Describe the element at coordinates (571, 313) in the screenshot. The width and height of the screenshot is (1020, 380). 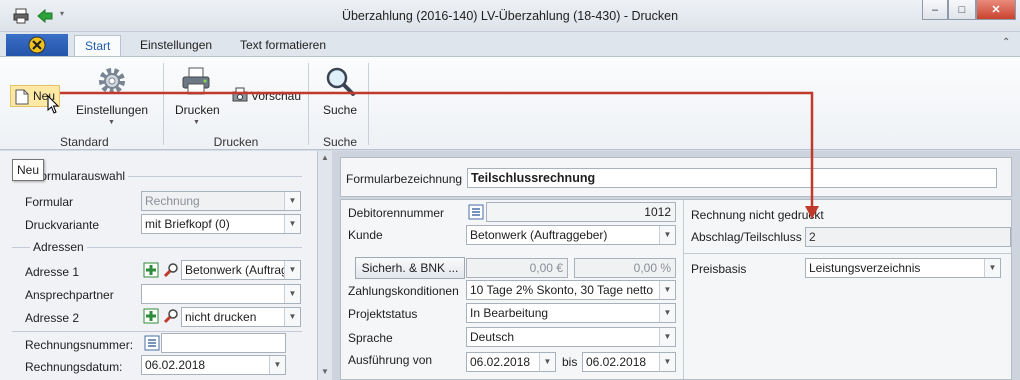
I see `projektstatus-select: In Bearbeitung ▼` at that location.